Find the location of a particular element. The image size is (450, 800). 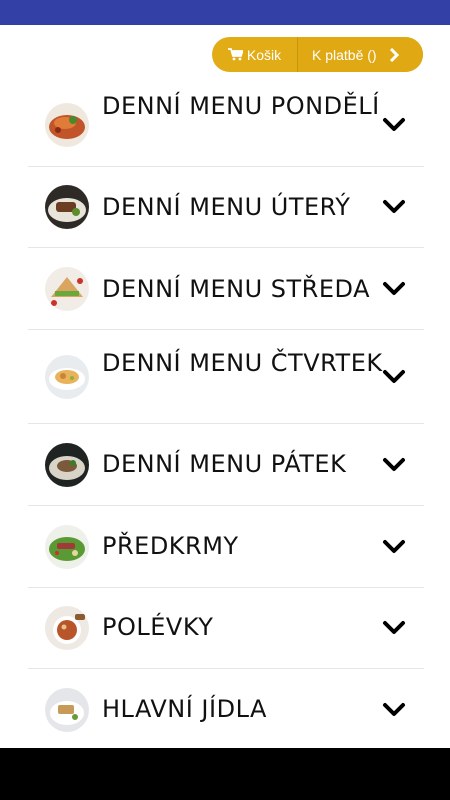

food-photo-fish-icon is located at coordinates (67, 464).